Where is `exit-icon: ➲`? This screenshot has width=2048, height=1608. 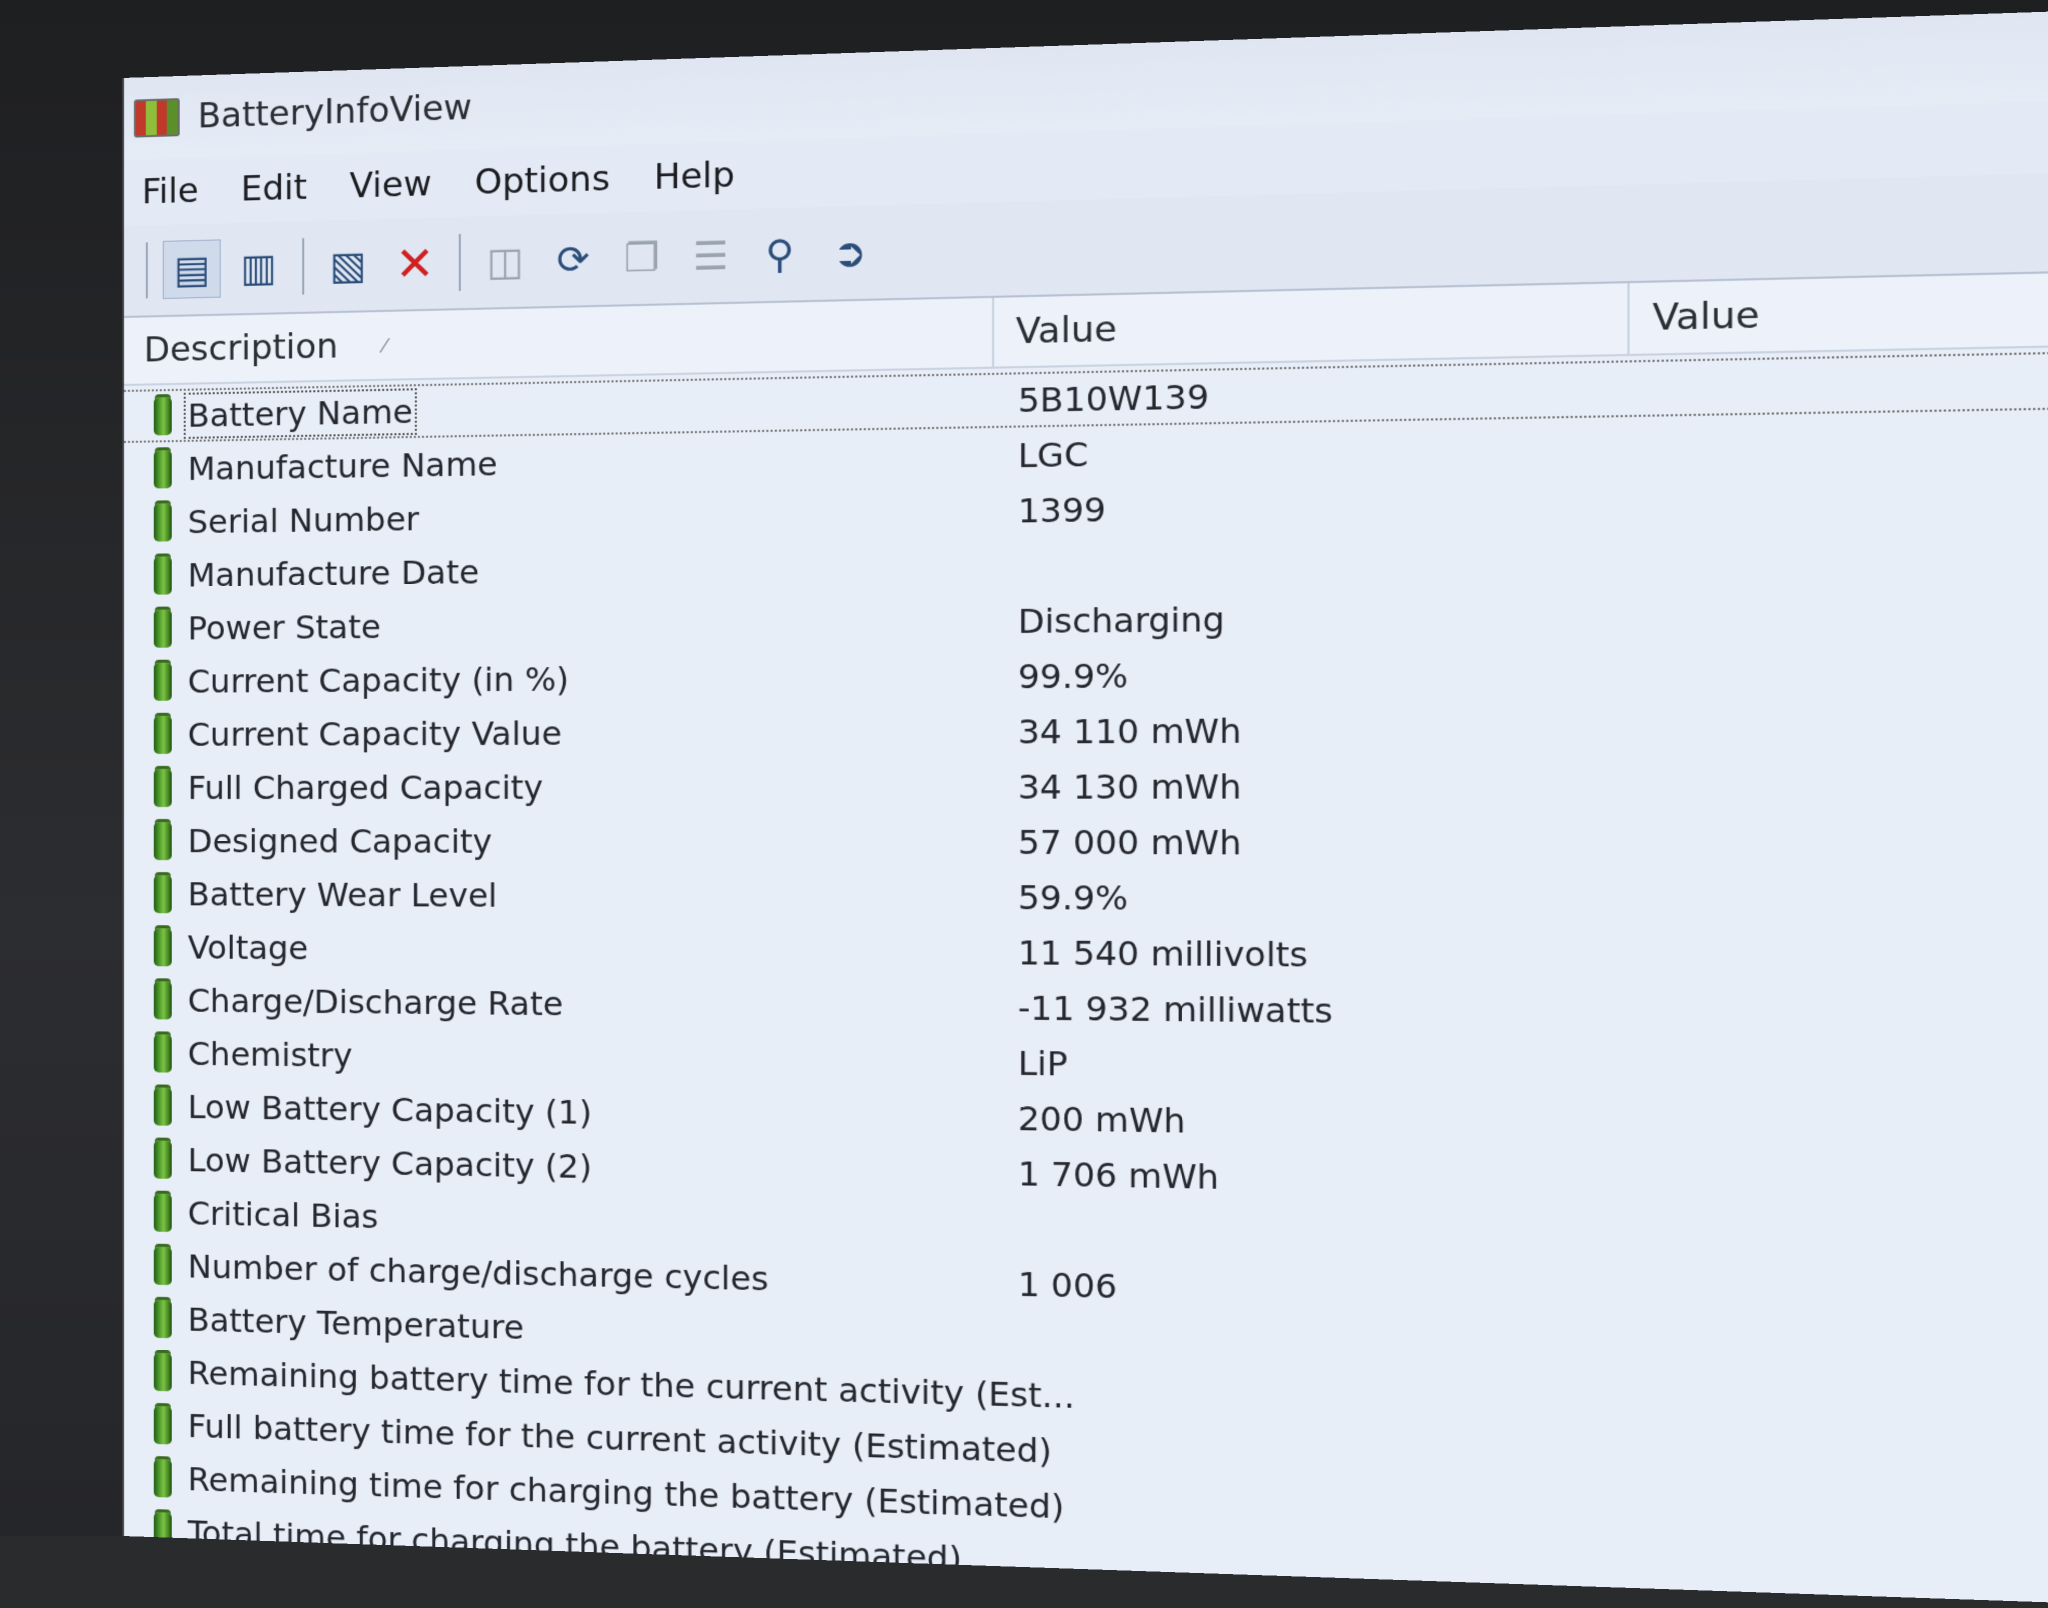
exit-icon: ➲ is located at coordinates (849, 252).